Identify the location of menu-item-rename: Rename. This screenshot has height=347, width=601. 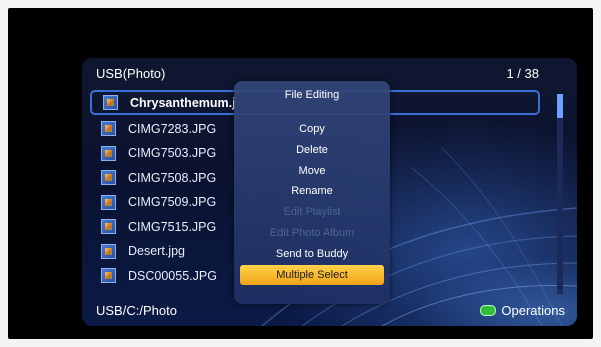
(312, 191).